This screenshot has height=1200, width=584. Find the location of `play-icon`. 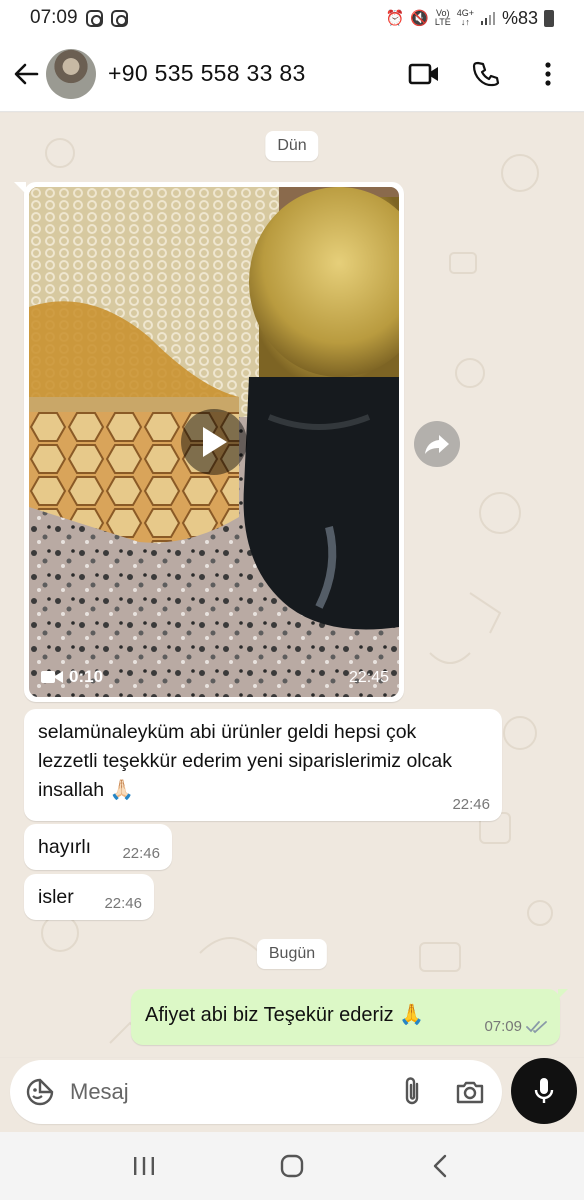

play-icon is located at coordinates (214, 442).